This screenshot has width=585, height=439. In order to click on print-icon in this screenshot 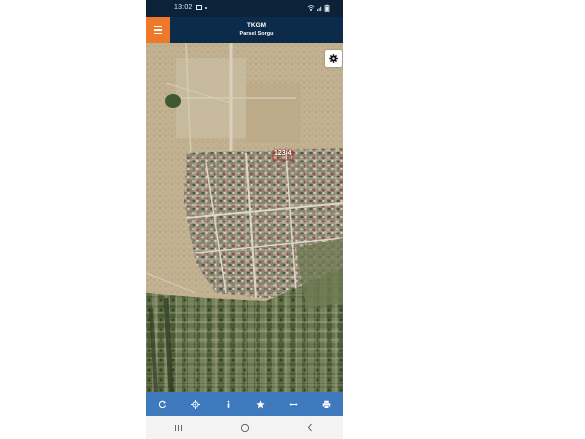, I will do `click(326, 404)`.